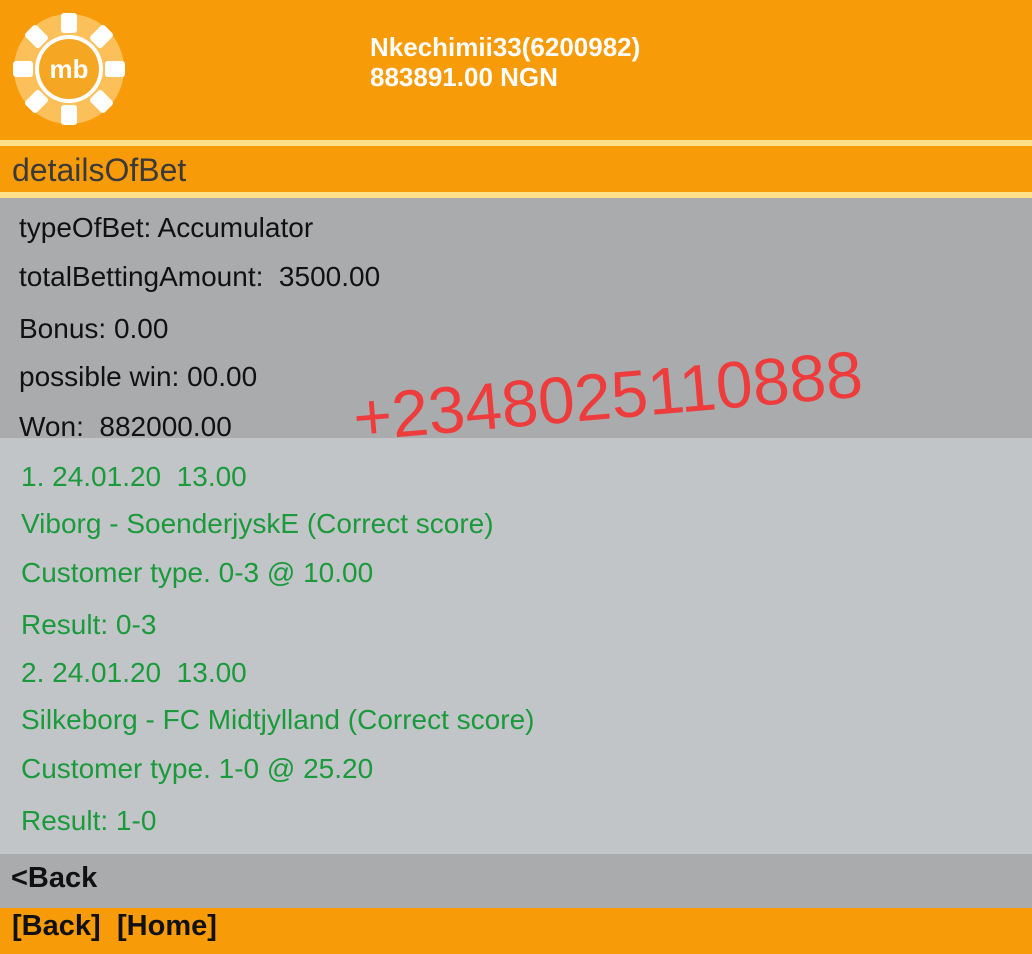 The height and width of the screenshot is (954, 1032). What do you see at coordinates (197, 572) in the screenshot?
I see `selection-pick: Customer type. 0-3 @ 10.00` at bounding box center [197, 572].